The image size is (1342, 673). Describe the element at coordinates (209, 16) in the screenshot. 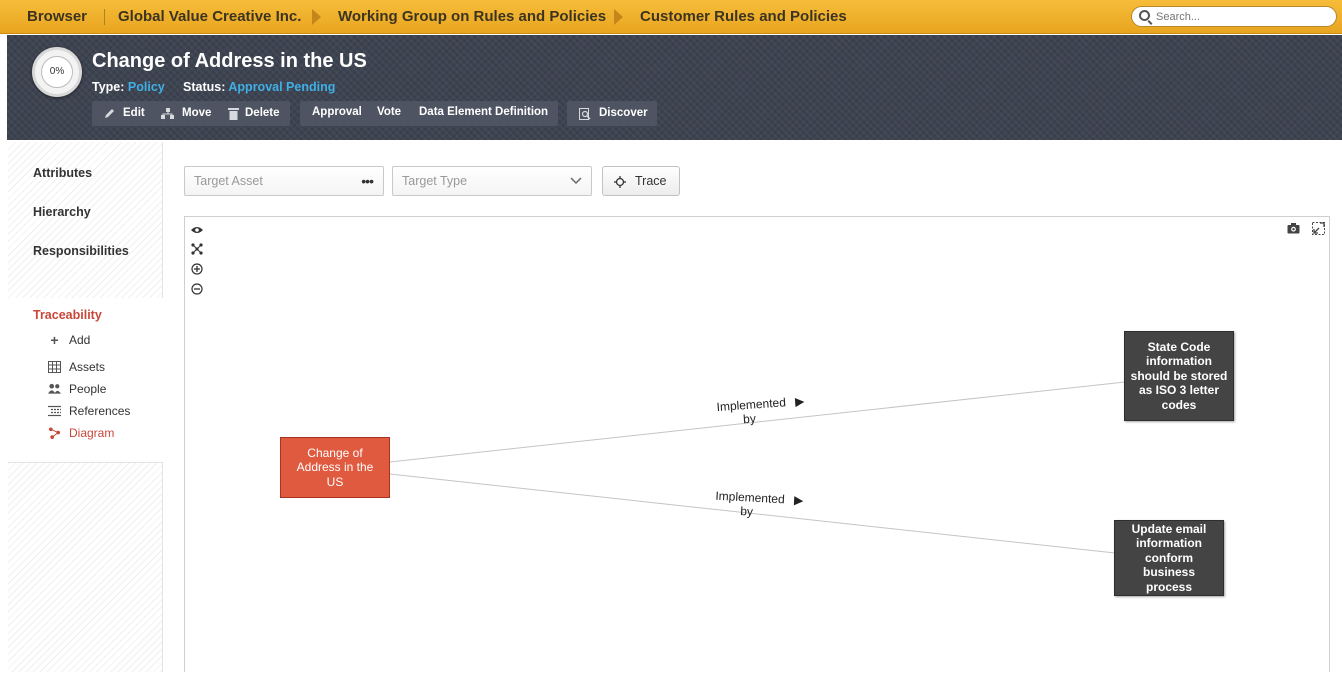

I see `breadcrumb-community: Global Value Creative Inc.` at that location.